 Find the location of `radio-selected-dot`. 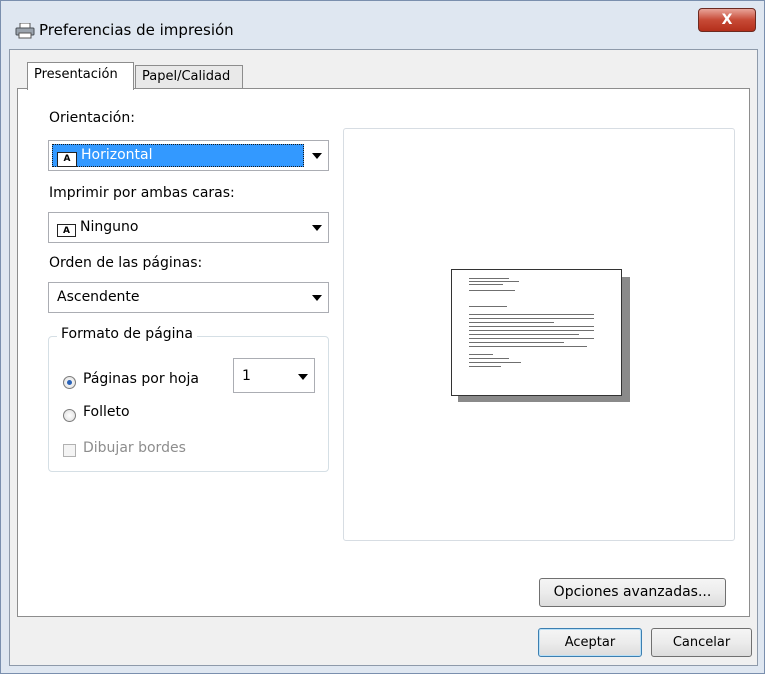

radio-selected-dot is located at coordinates (69, 382).